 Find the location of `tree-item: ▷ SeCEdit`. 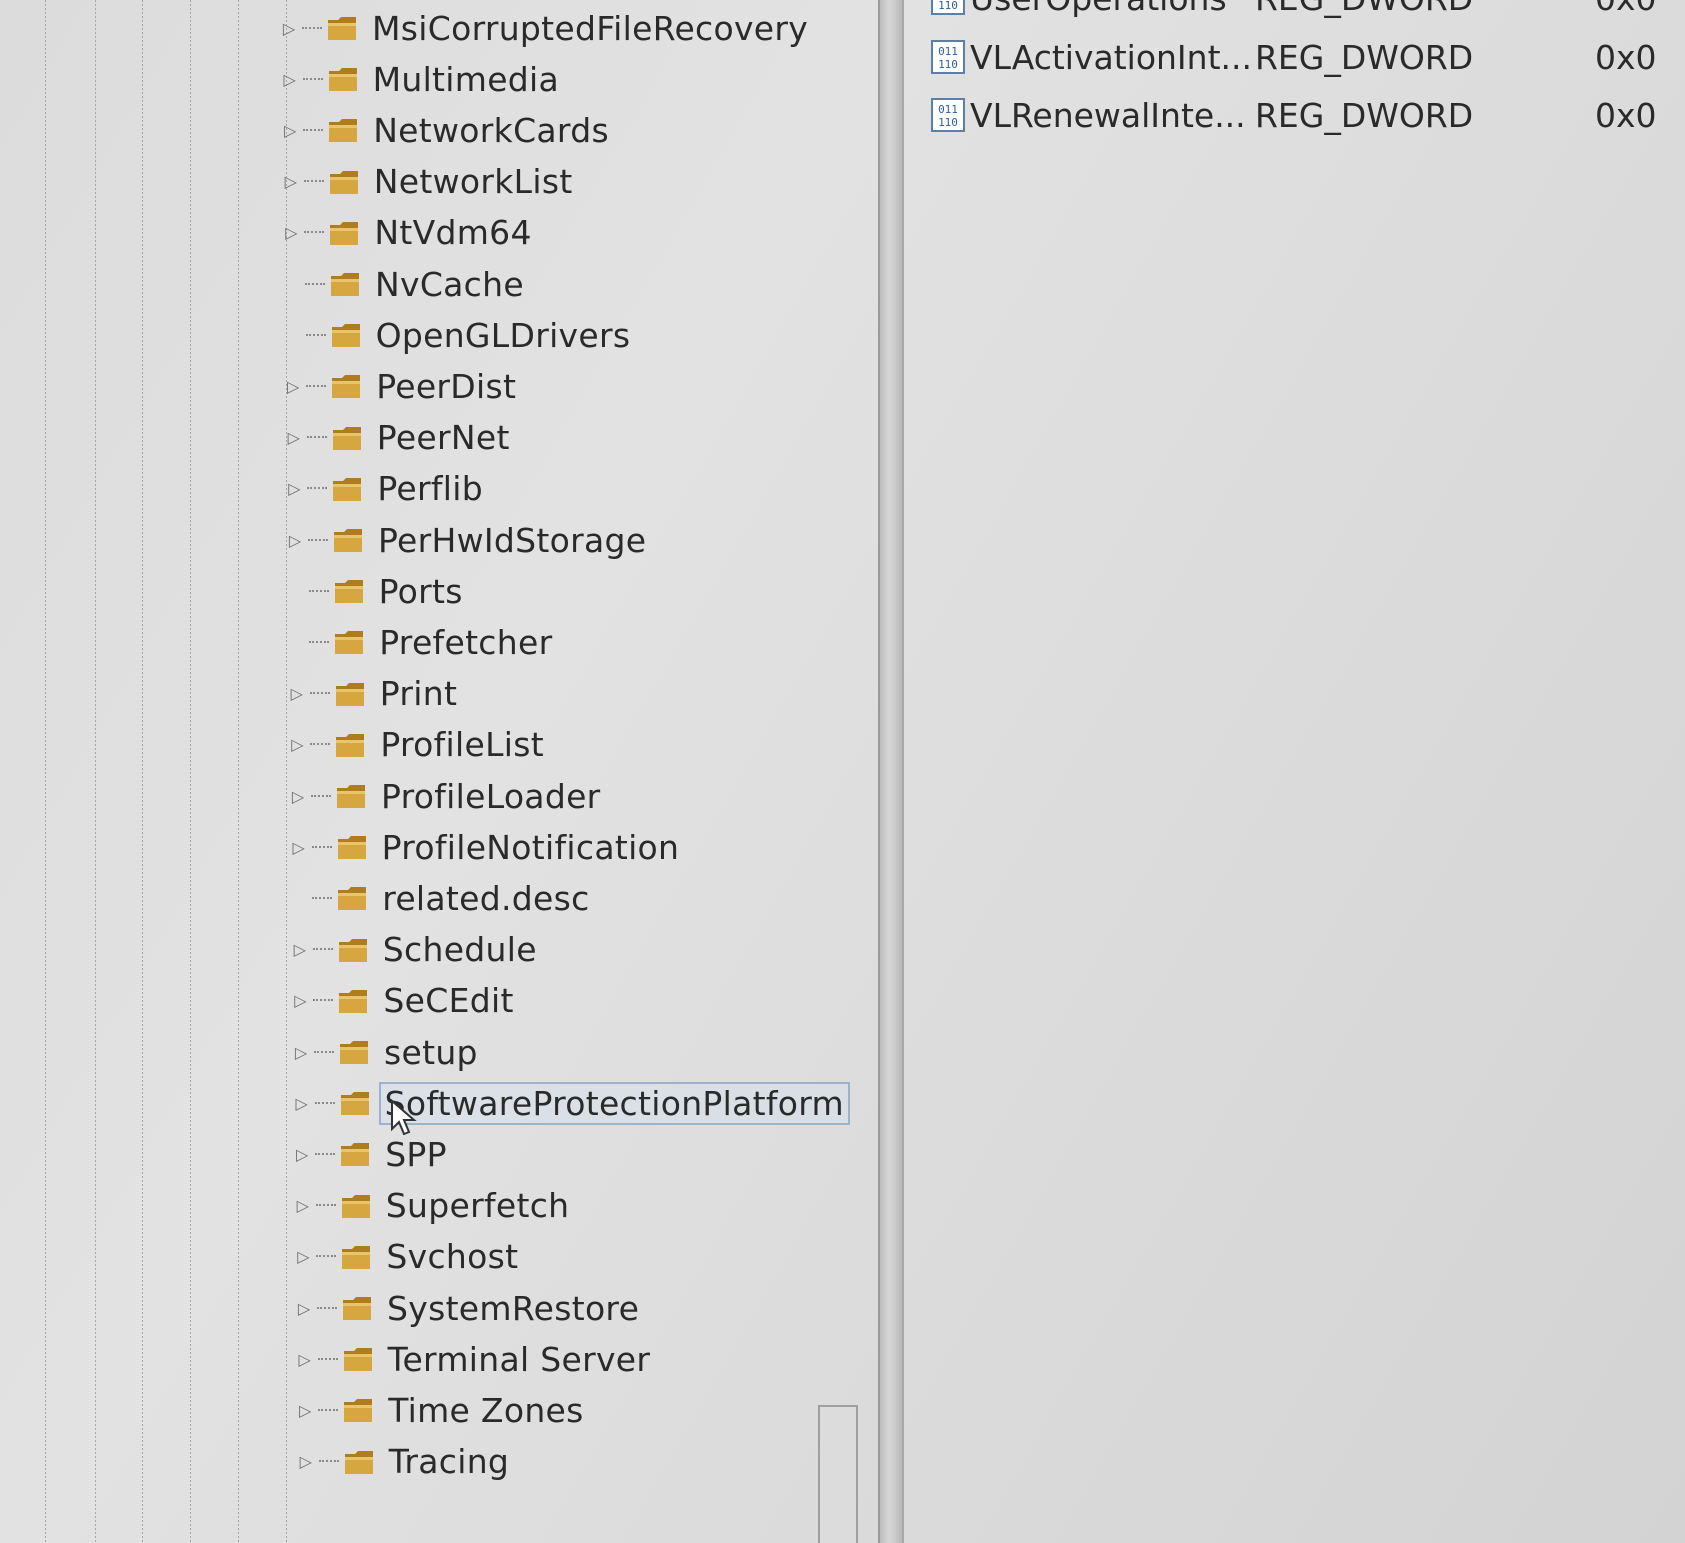

tree-item: ▷ SeCEdit is located at coordinates (402, 1001).